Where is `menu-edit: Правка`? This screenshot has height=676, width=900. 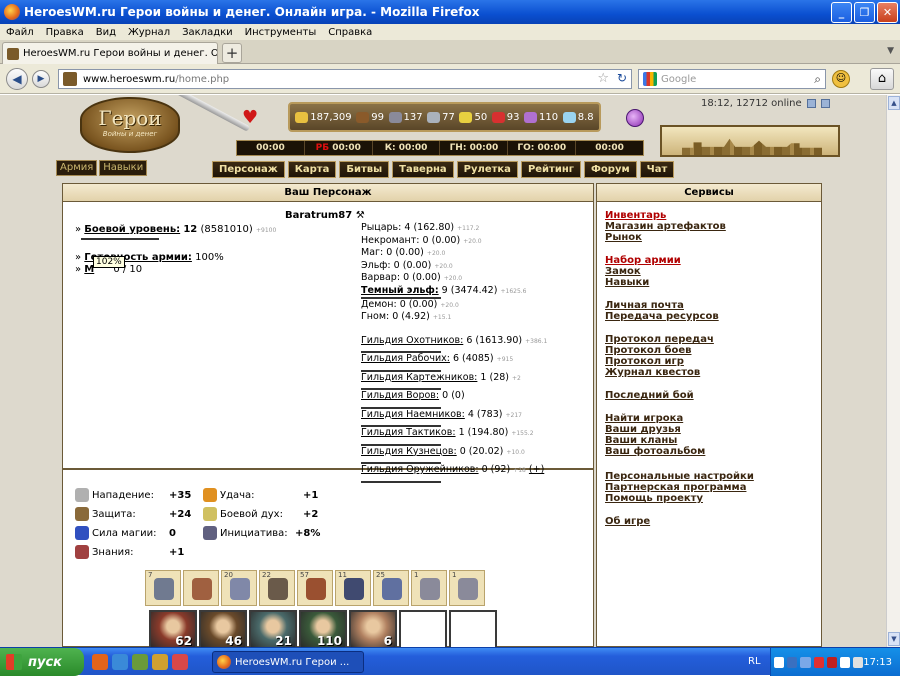
menu-edit: Правка is located at coordinates (65, 32).